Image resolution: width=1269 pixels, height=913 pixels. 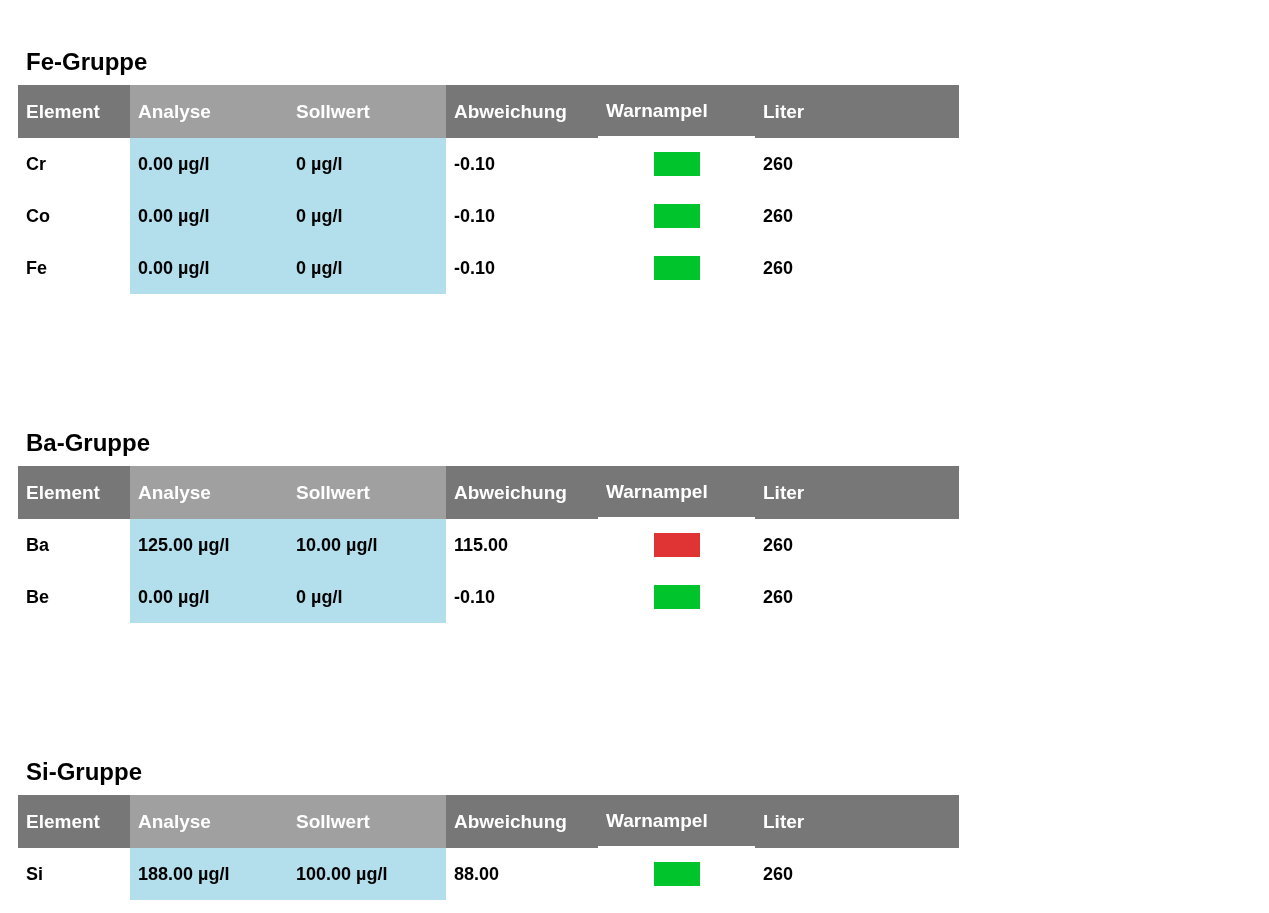 What do you see at coordinates (36, 164) in the screenshot?
I see `table-cell: Cr` at bounding box center [36, 164].